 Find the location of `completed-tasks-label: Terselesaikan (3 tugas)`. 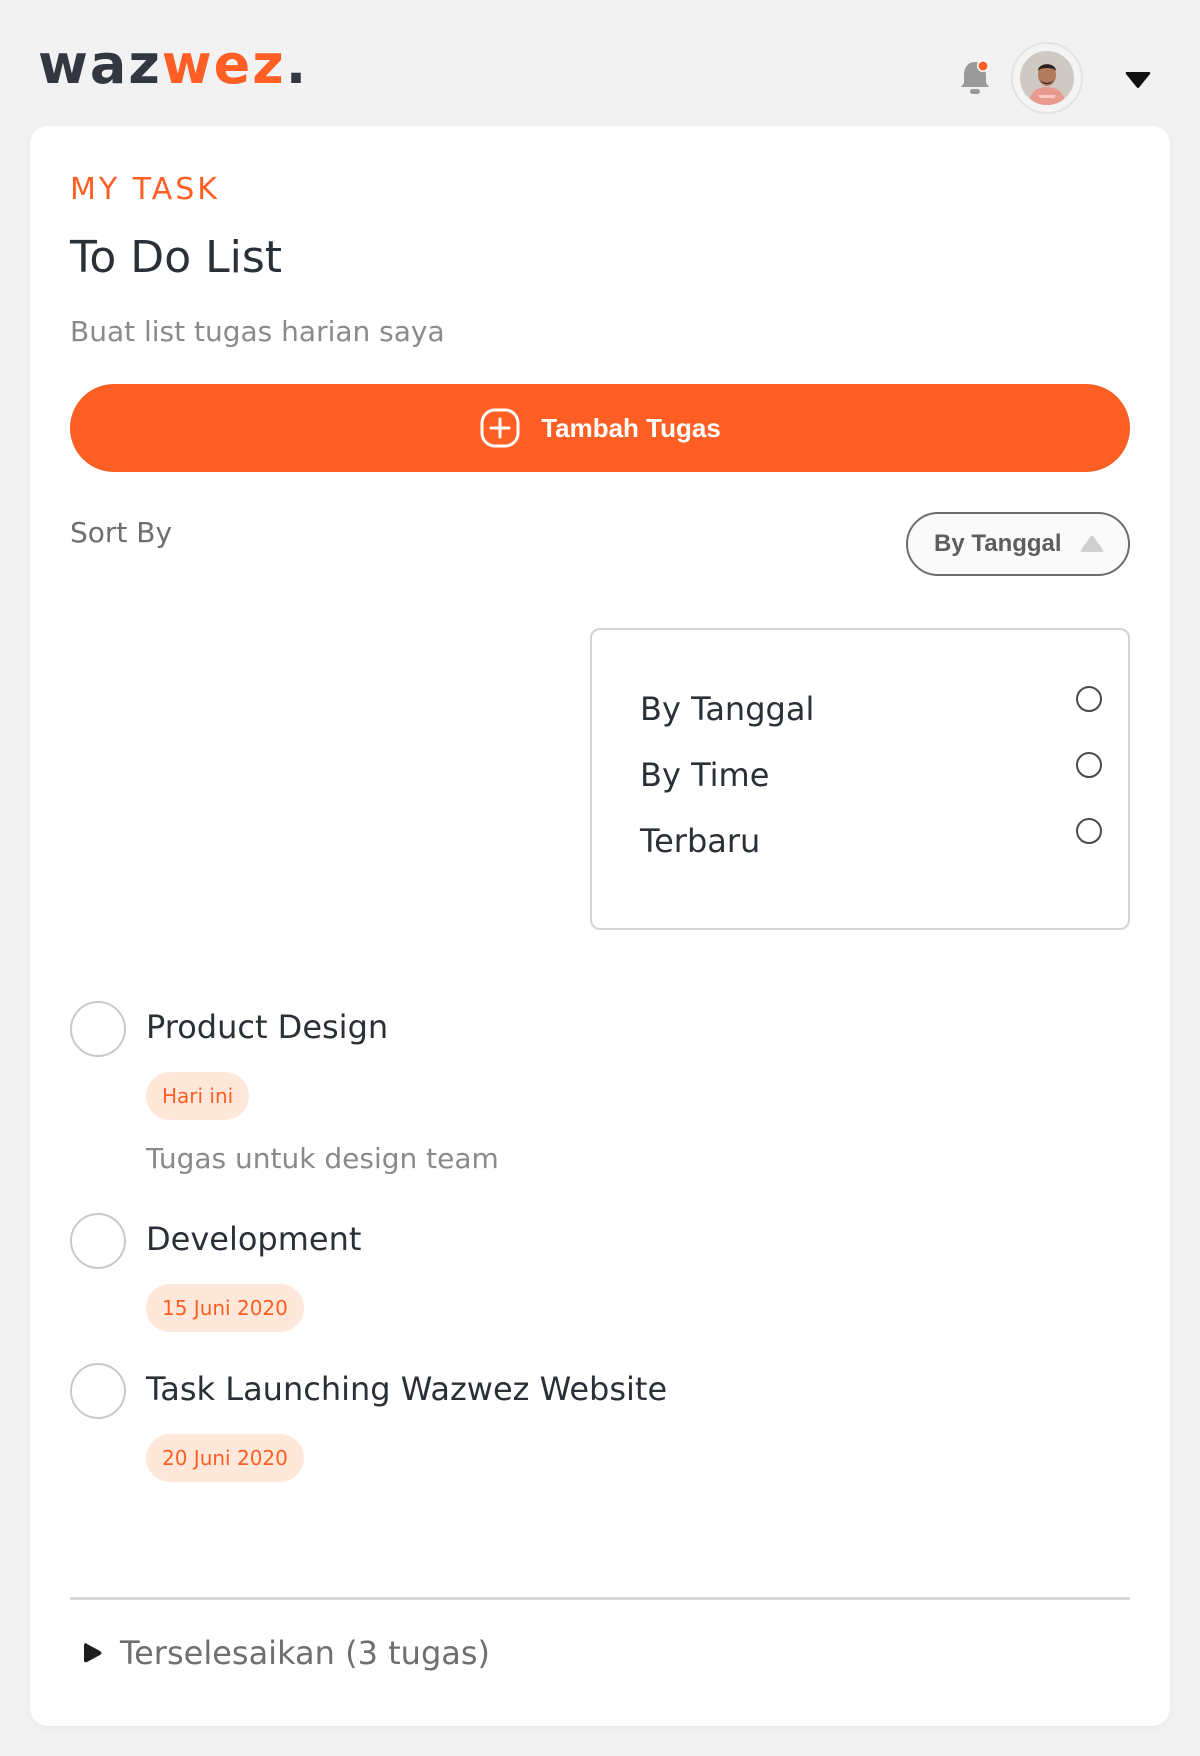

completed-tasks-label: Terselesaikan (3 tugas) is located at coordinates (305, 1653).